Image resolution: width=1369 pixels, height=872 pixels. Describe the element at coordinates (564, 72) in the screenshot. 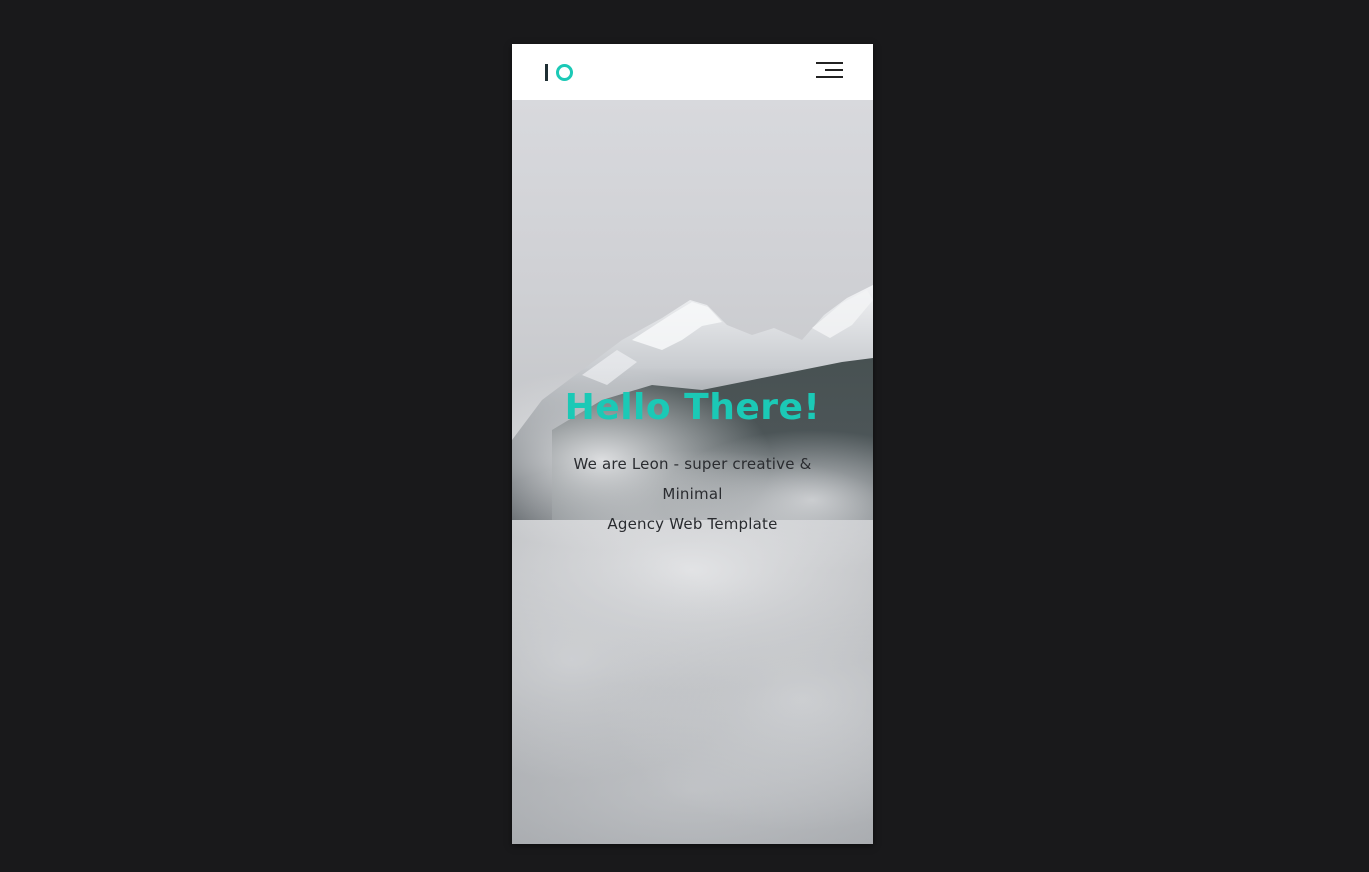

I see `logo-ring-icon` at that location.